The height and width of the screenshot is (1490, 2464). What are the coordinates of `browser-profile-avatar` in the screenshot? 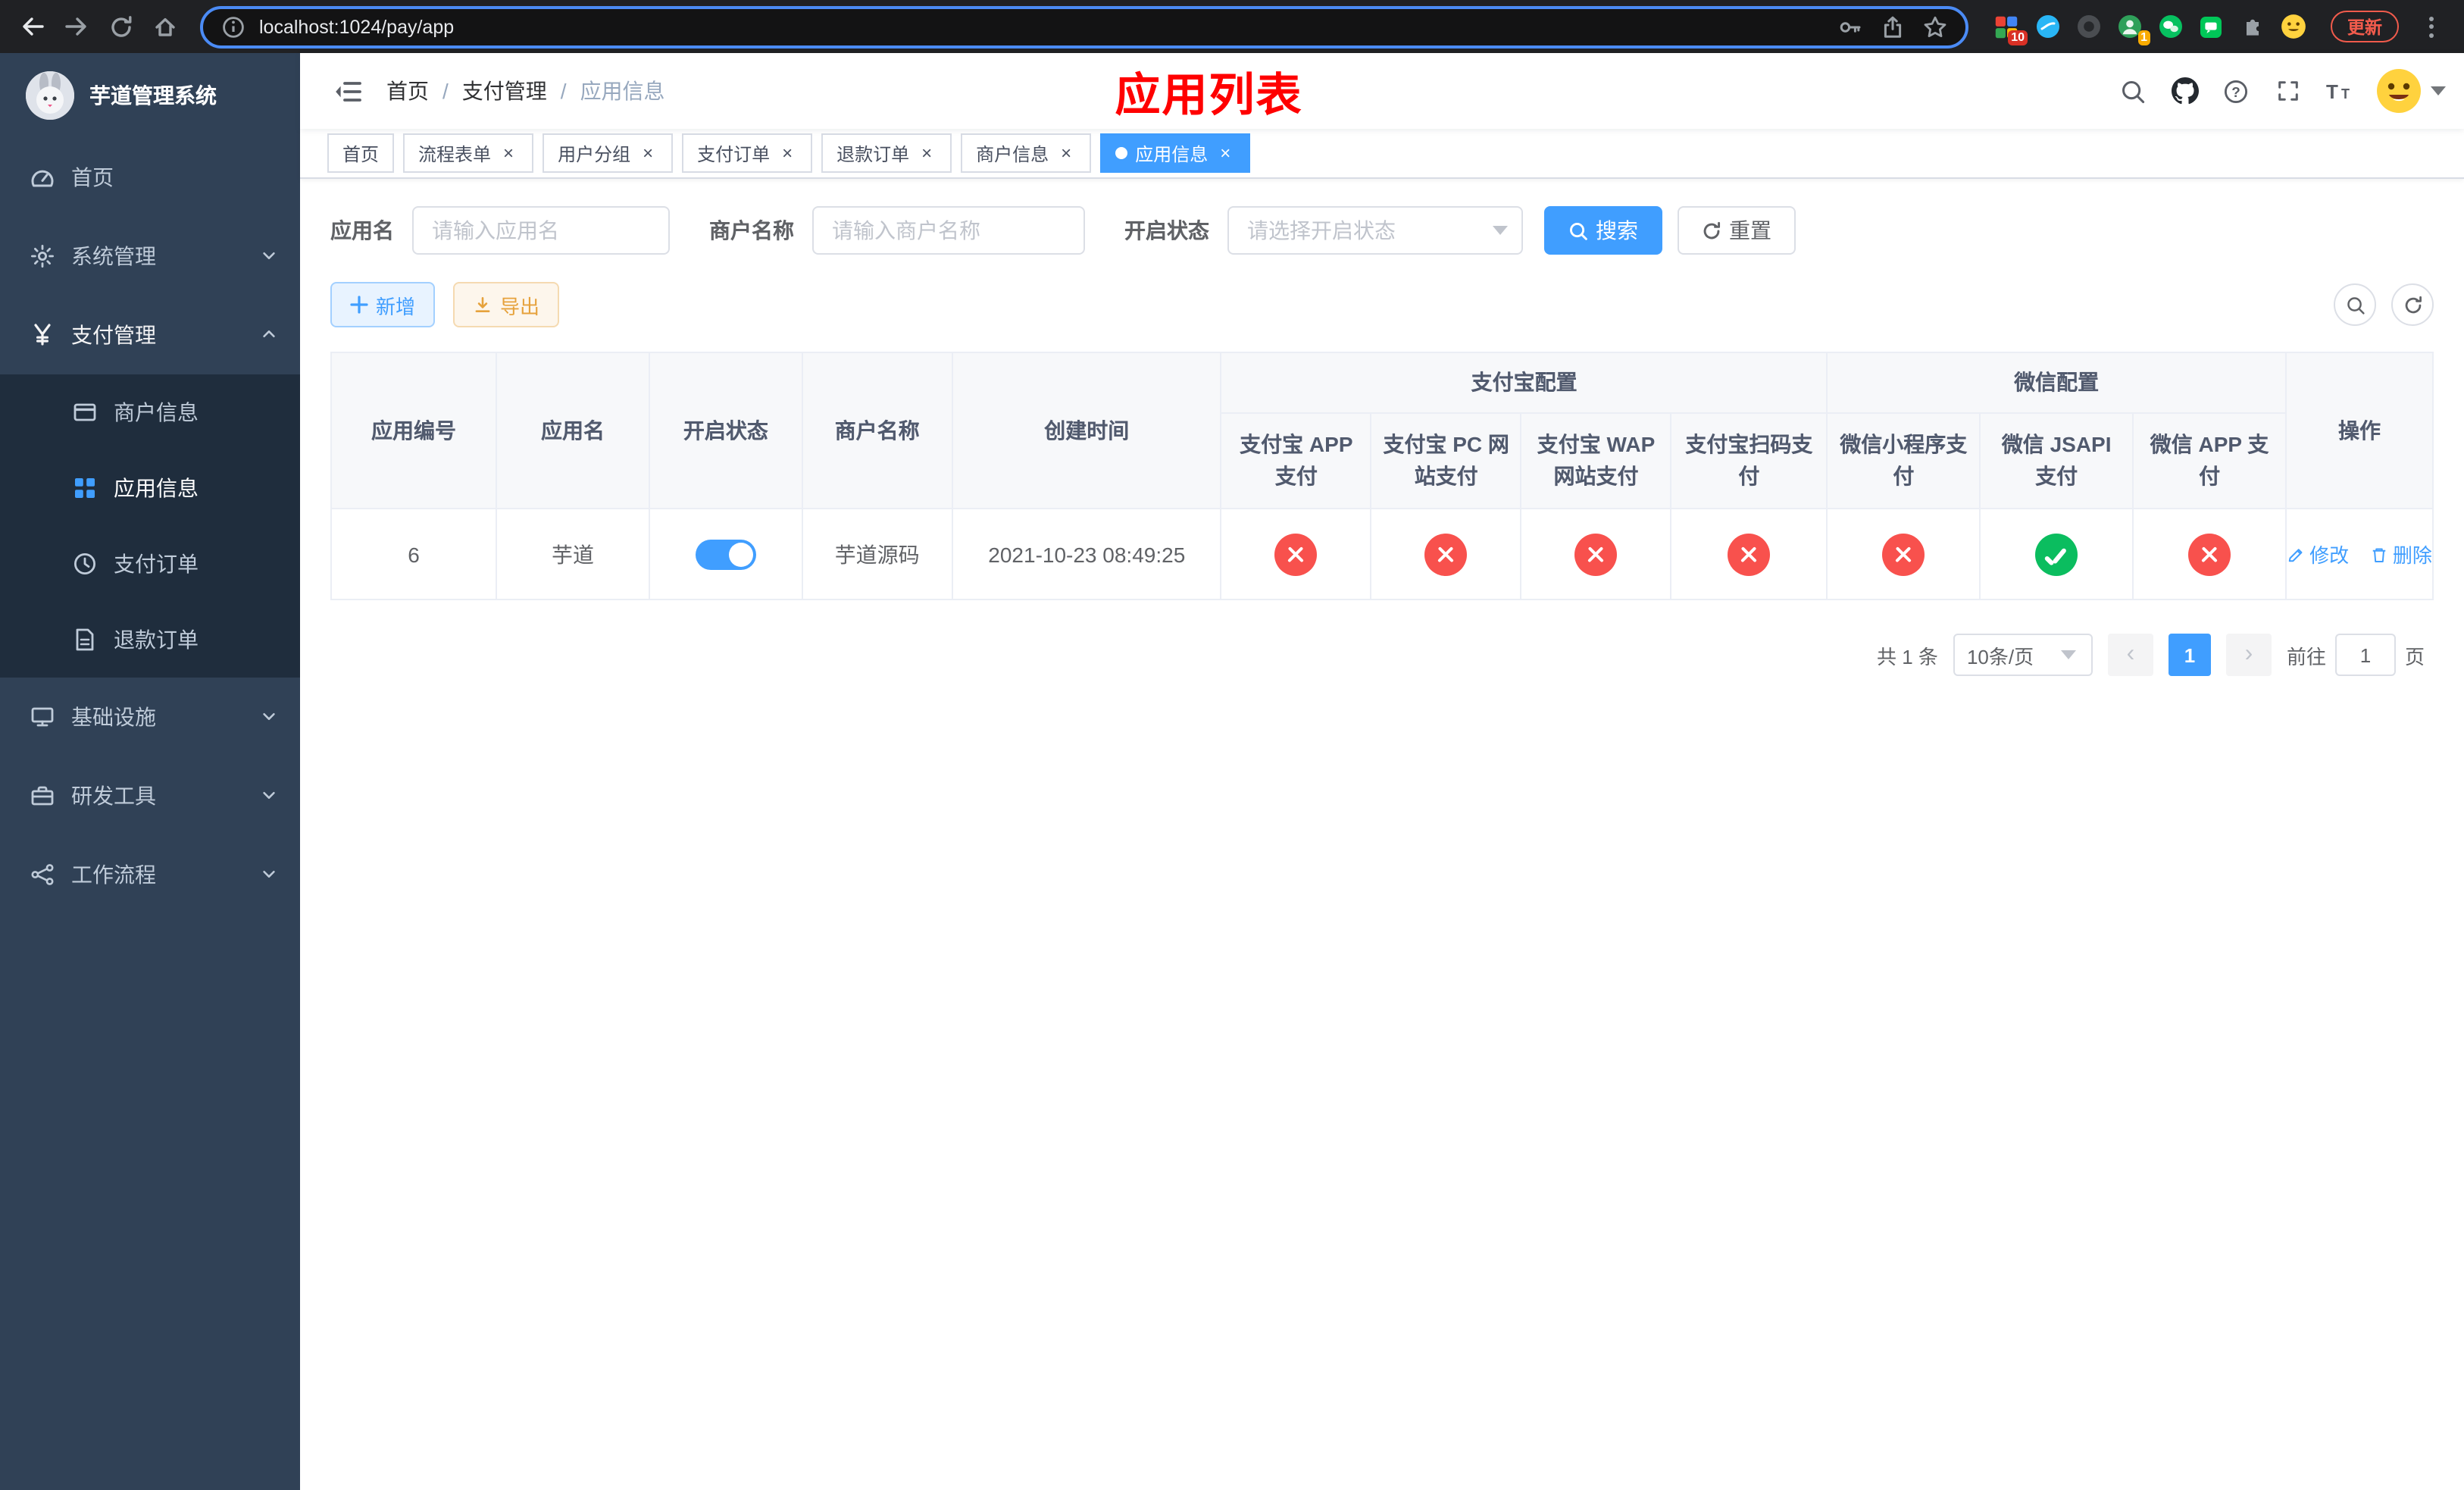 It's located at (2292, 27).